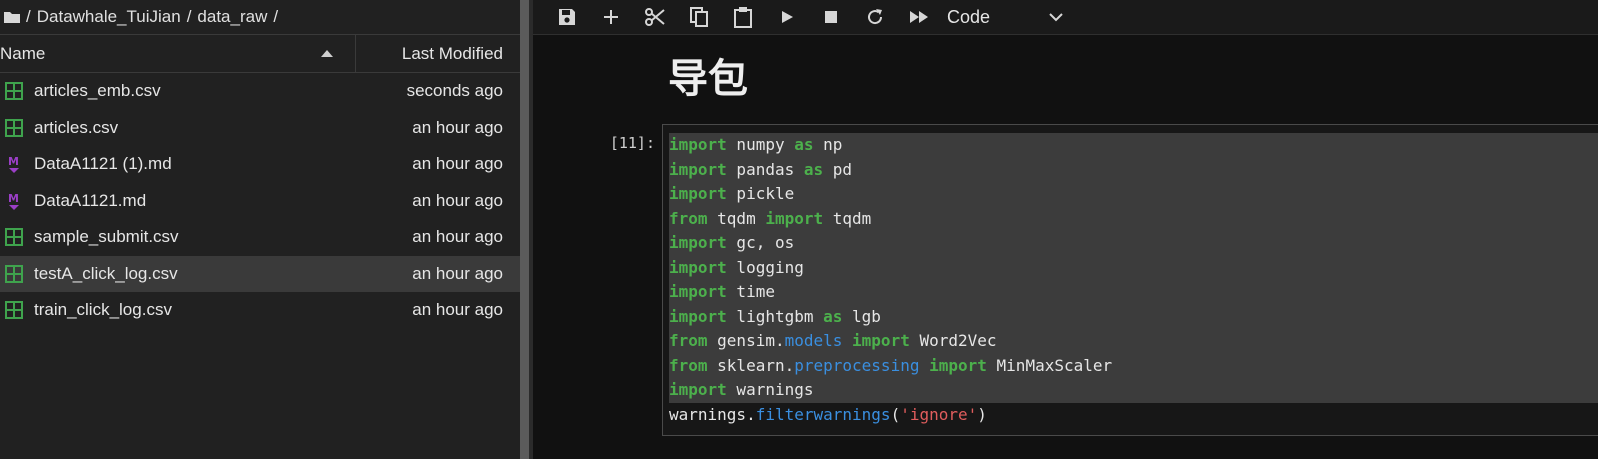  What do you see at coordinates (1133, 169) in the screenshot?
I see `code-line: import pandas as pd` at bounding box center [1133, 169].